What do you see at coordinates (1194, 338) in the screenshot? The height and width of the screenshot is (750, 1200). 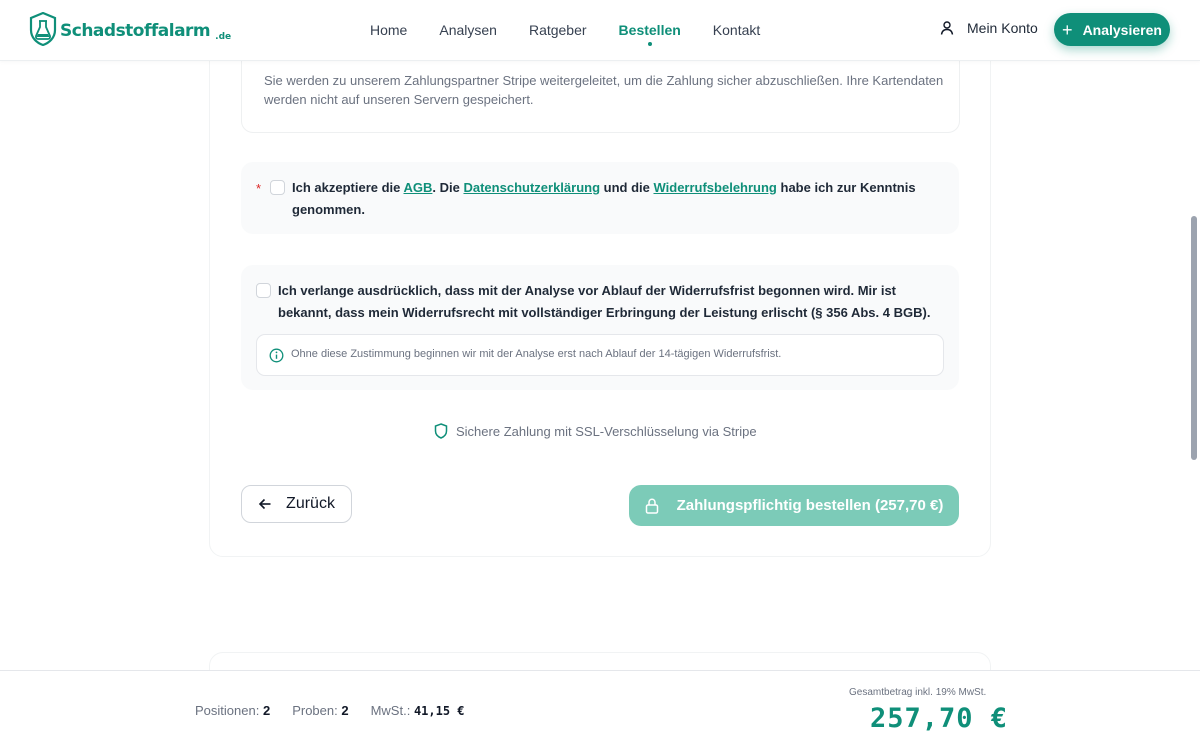 I see `scrollbar-thumb` at bounding box center [1194, 338].